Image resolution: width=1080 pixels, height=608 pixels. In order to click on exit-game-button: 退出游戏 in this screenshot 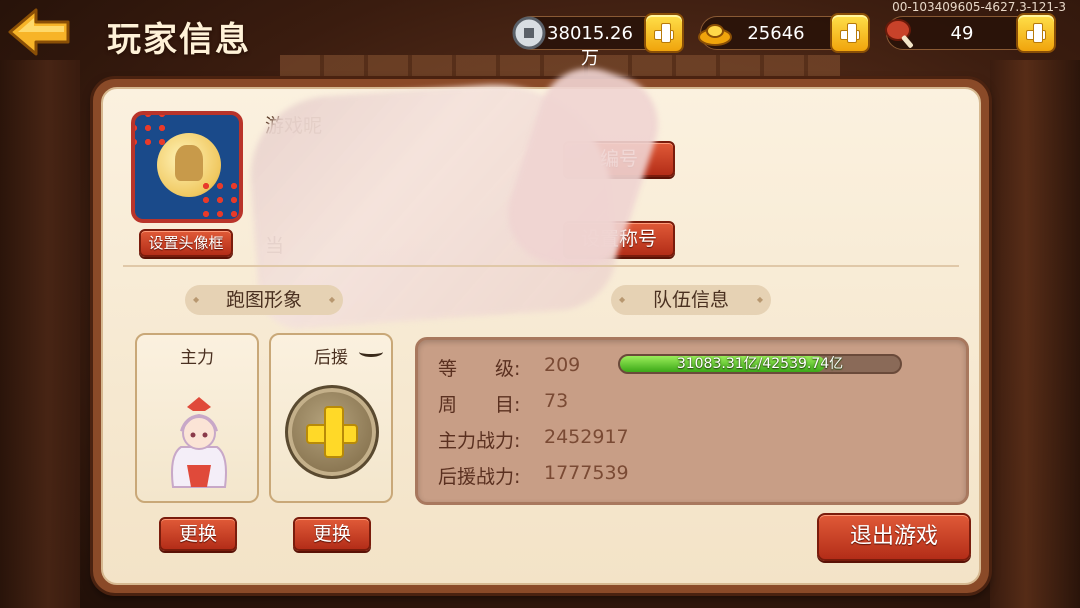, I will do `click(894, 537)`.